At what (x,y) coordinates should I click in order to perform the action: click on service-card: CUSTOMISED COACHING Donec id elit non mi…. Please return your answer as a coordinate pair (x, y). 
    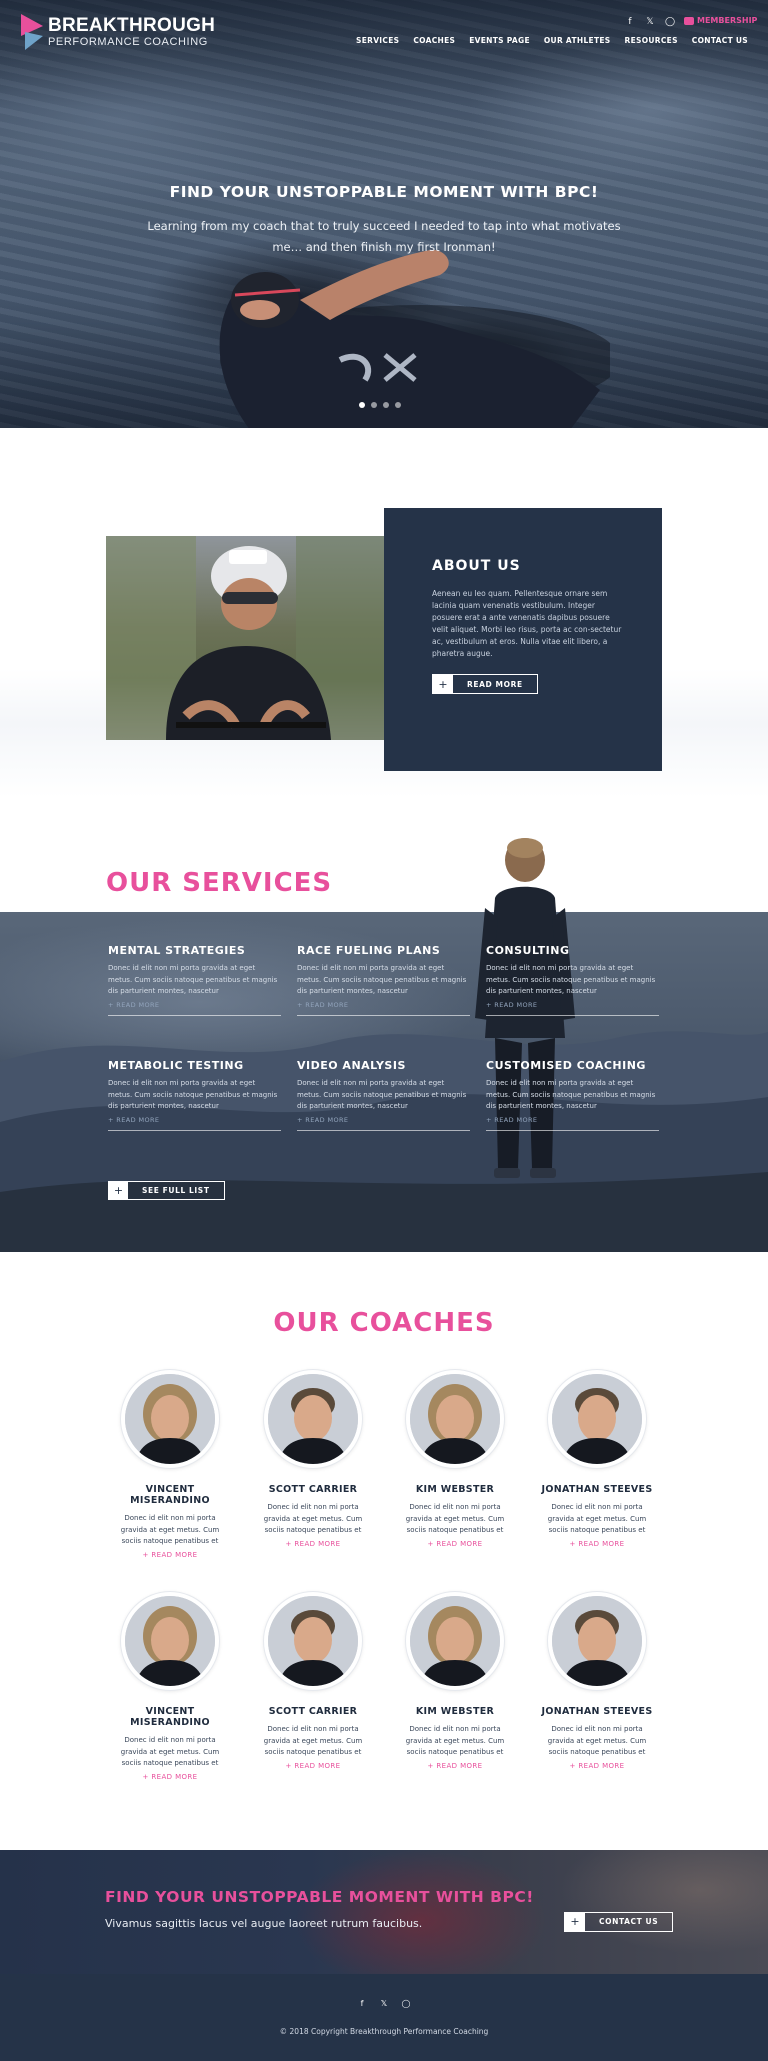
    Looking at the image, I should click on (572, 1095).